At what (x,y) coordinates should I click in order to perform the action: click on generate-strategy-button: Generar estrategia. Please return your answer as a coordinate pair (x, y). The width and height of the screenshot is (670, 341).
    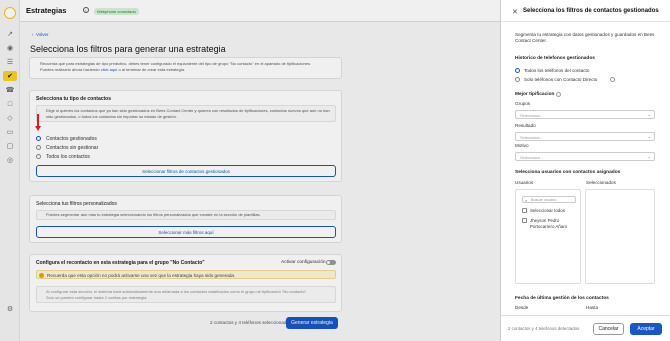
    Looking at the image, I should click on (312, 323).